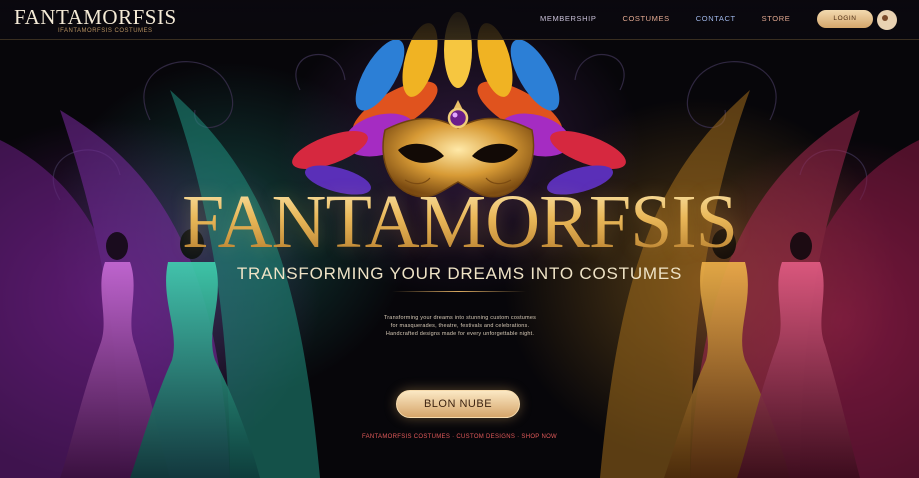  What do you see at coordinates (887, 20) in the screenshot?
I see `theme-toggle-button` at bounding box center [887, 20].